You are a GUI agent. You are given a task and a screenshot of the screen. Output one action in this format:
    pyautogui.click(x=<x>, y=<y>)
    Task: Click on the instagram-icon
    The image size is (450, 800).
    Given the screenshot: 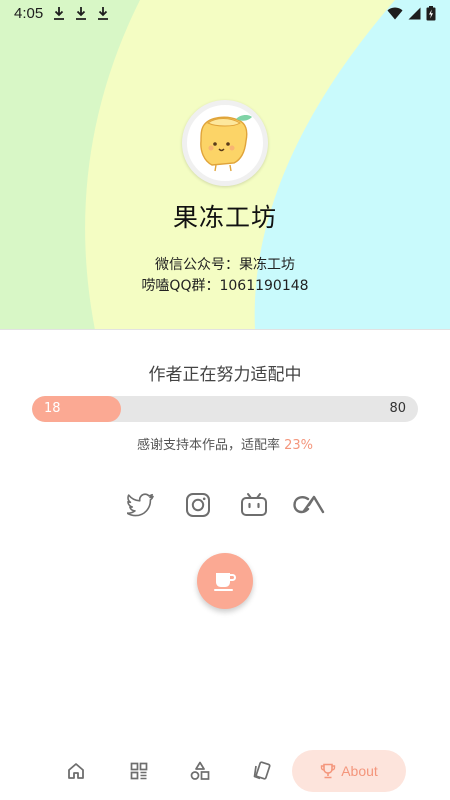 What is the action you would take?
    pyautogui.click(x=198, y=505)
    